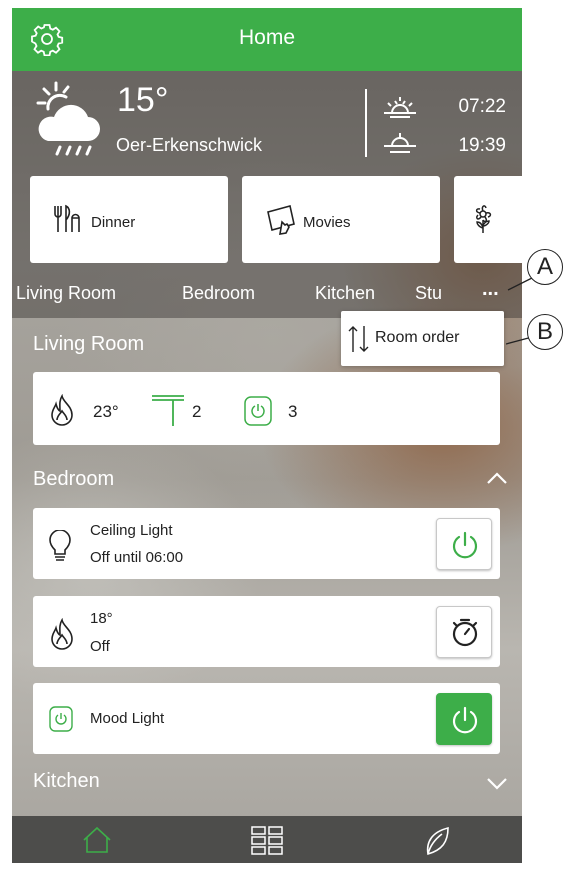 This screenshot has height=881, width=565. I want to click on bottom-navigation, so click(267, 839).